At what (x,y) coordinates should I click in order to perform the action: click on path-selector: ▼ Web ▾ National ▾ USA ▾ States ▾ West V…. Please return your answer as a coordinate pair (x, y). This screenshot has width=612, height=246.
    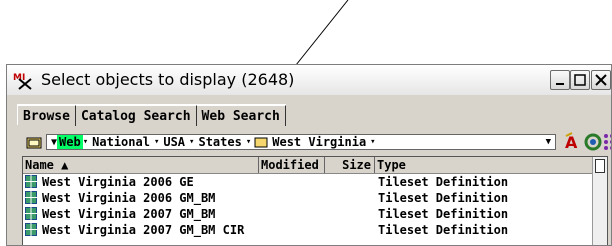
    Looking at the image, I should click on (301, 142).